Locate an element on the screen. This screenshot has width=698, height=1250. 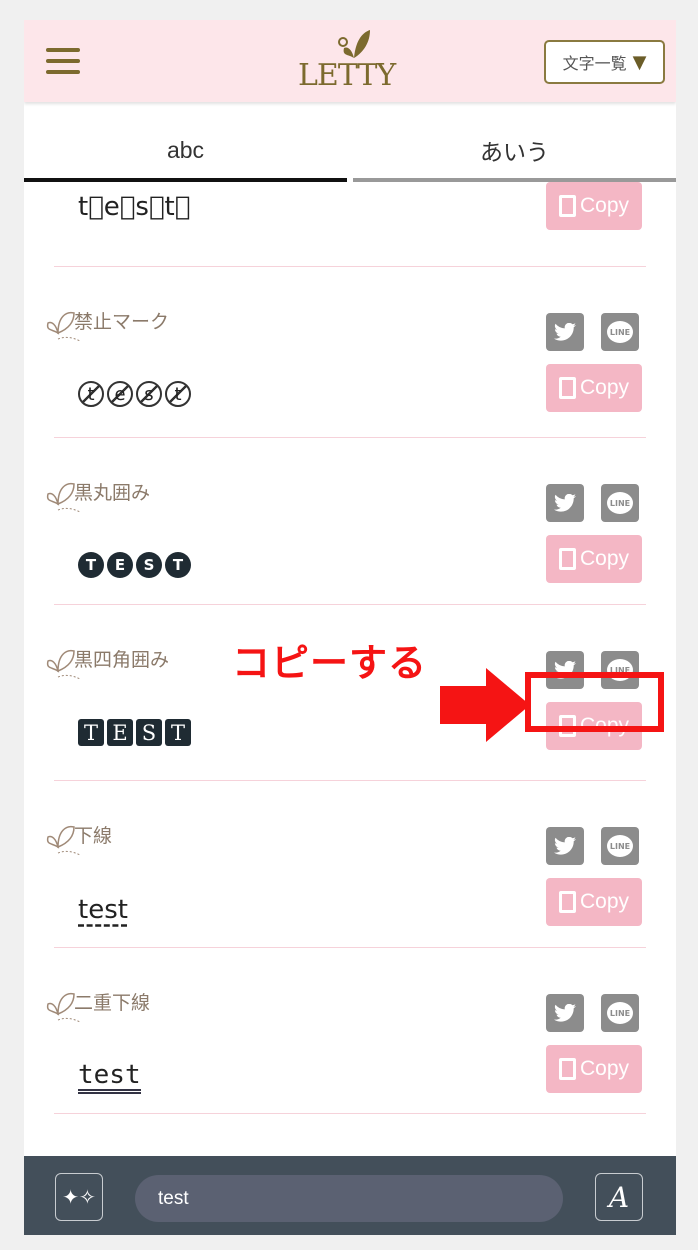
letty-logo: LETTY is located at coordinates (351, 62).